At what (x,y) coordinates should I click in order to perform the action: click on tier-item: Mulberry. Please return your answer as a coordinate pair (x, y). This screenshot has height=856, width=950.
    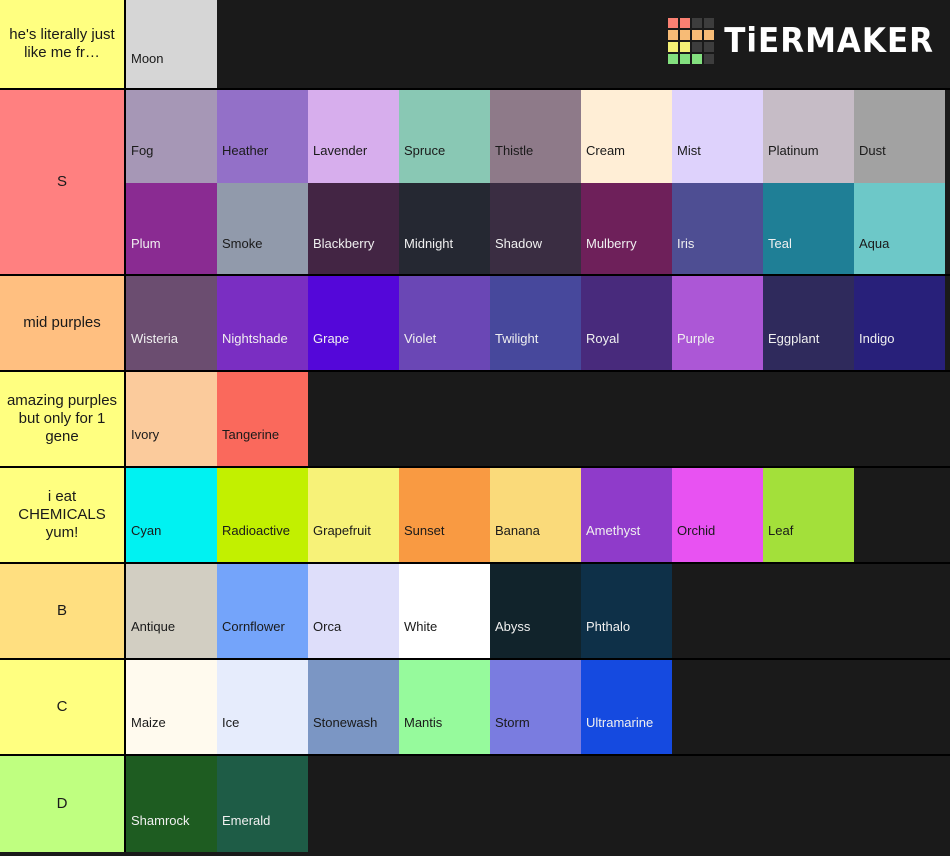
    Looking at the image, I should click on (626, 228).